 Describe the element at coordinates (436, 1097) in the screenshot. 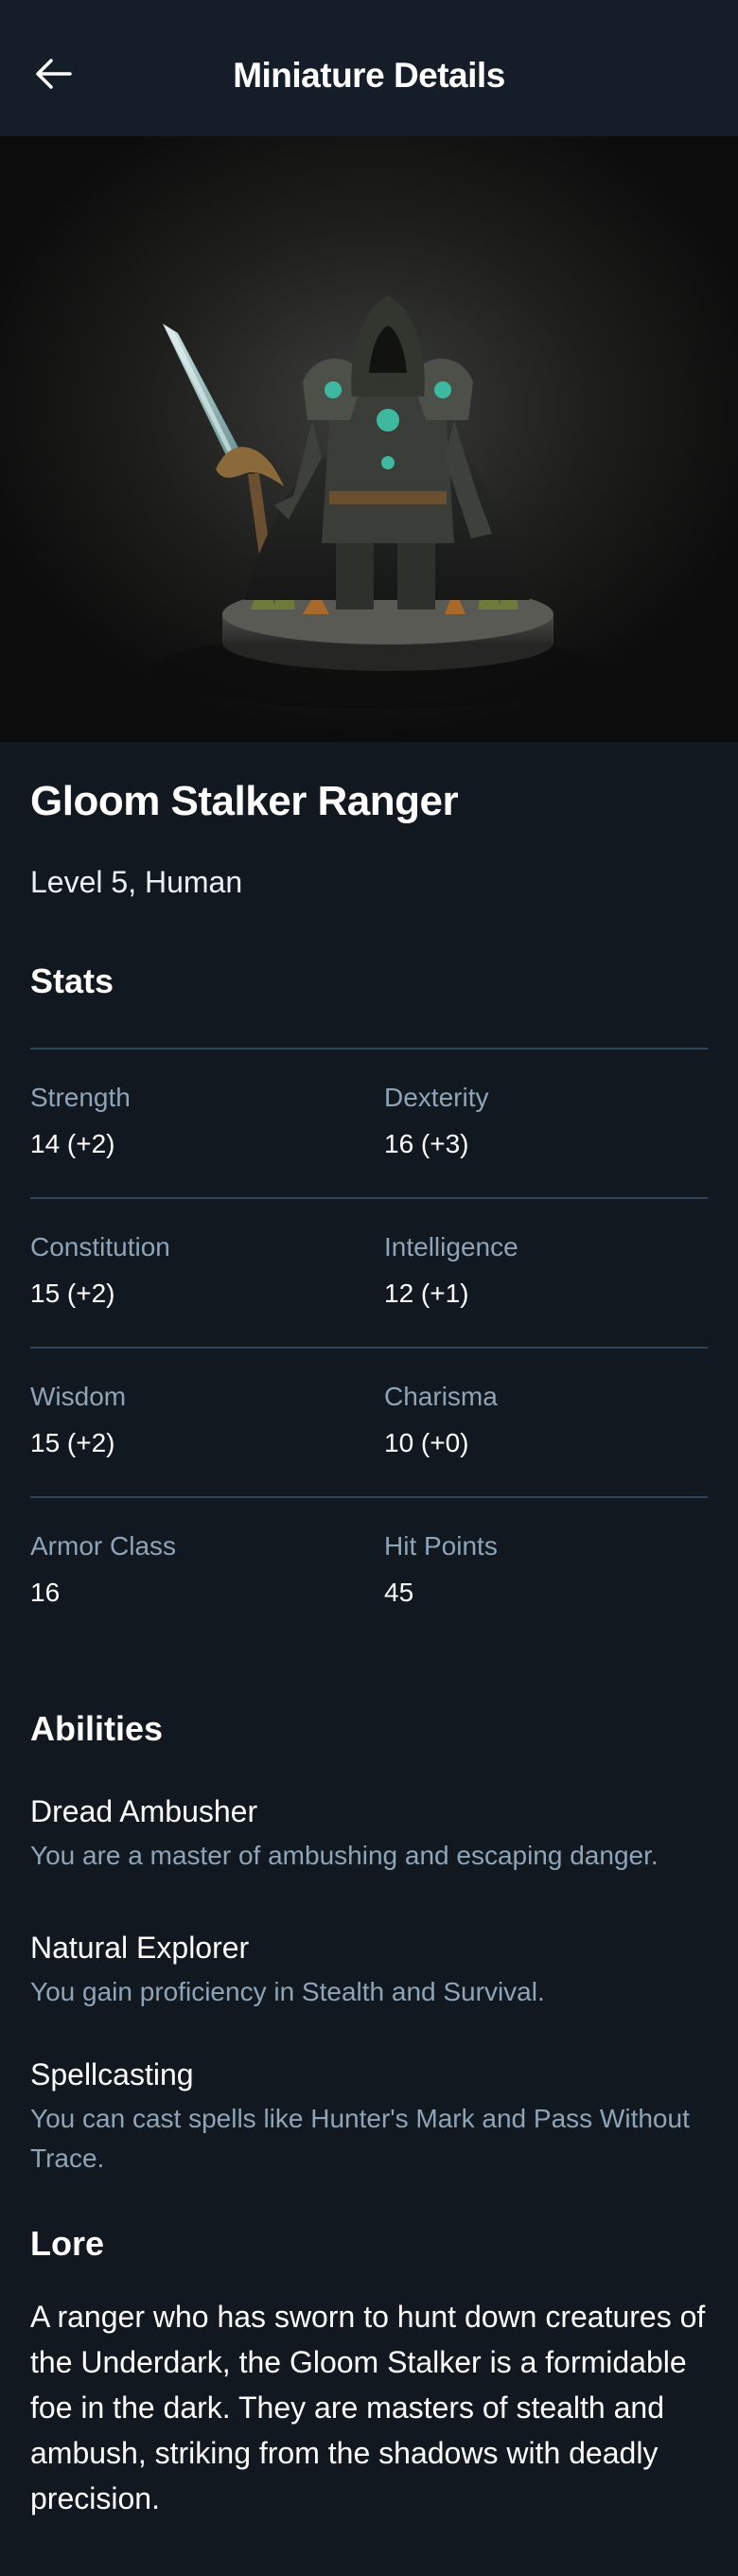

I see `stat-label-dexterity: Dexterity` at that location.